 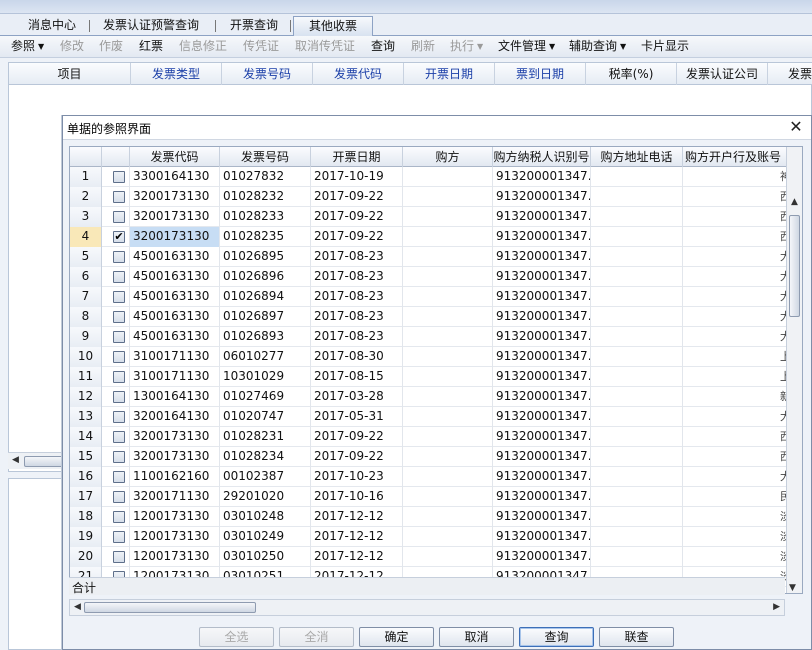 I want to click on cell-invoice-number: 01026895, so click(x=265, y=257).